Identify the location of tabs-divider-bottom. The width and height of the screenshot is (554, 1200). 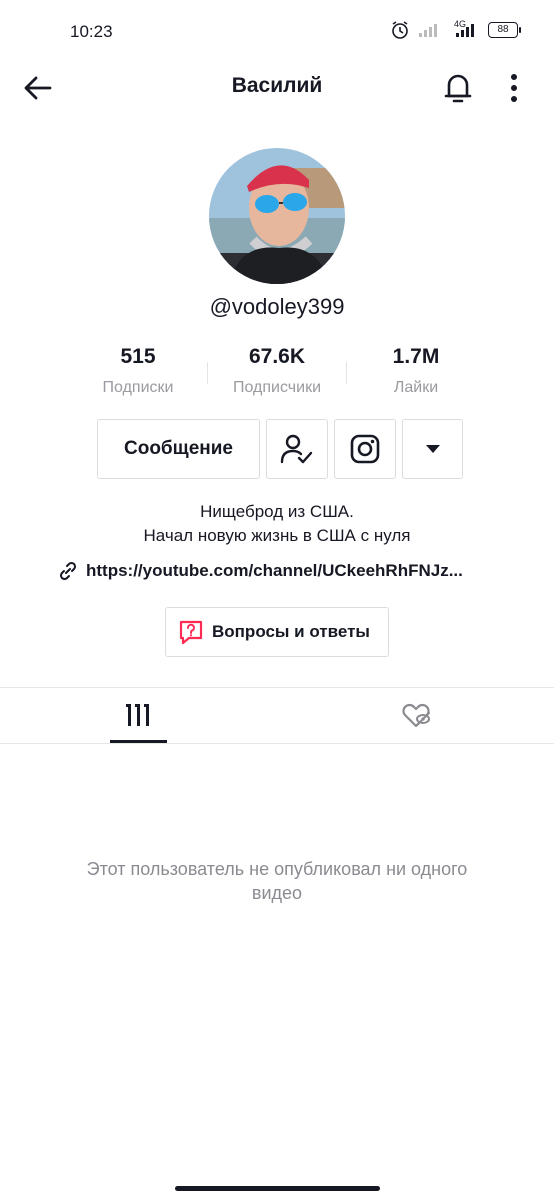
(277, 743).